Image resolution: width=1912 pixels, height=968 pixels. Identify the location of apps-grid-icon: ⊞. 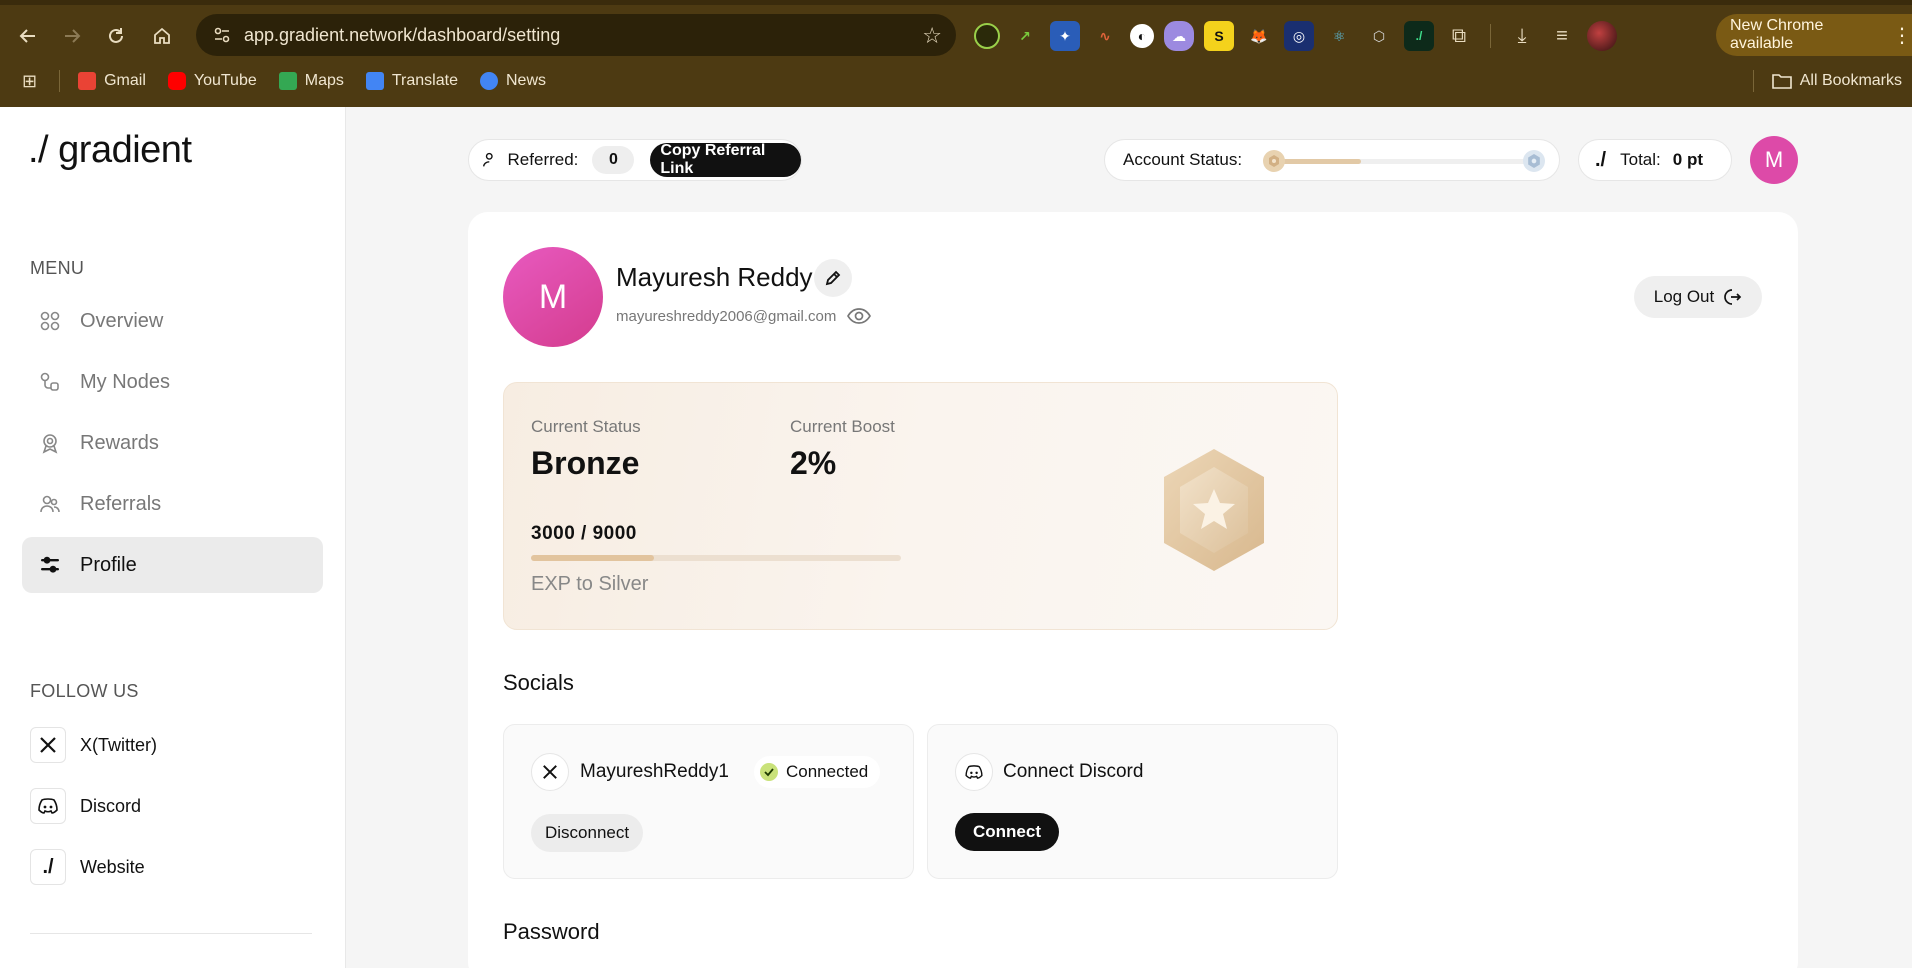
(29, 81).